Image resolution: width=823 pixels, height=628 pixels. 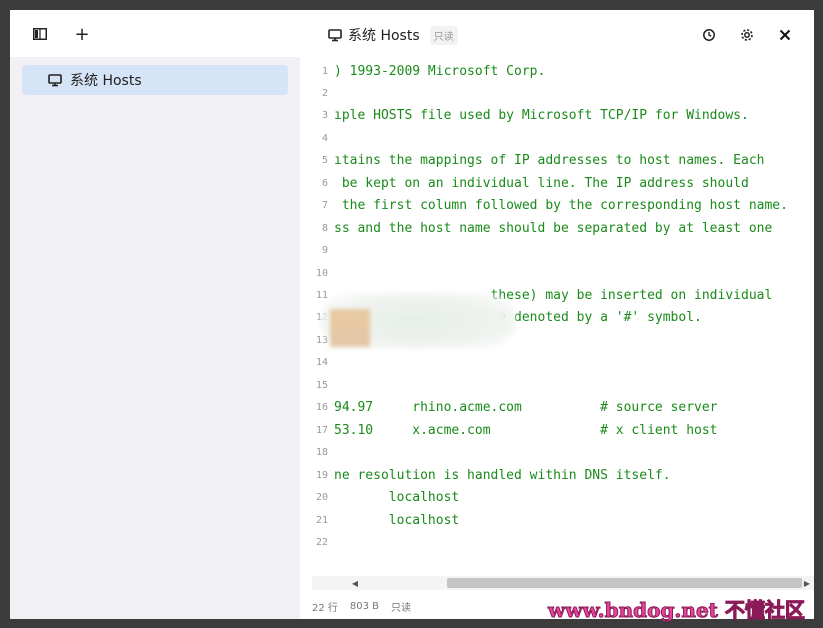 I want to click on editor-line: 4, so click(x=557, y=138).